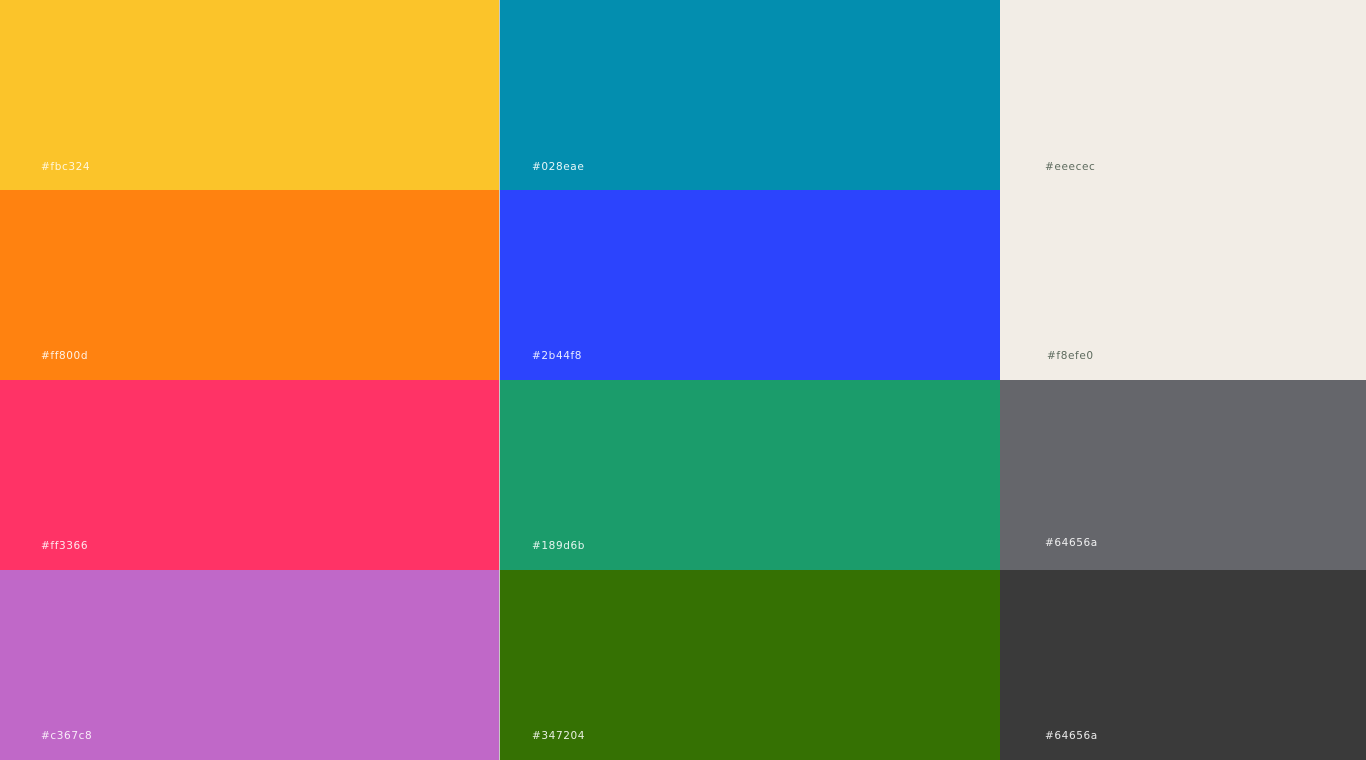 This screenshot has width=1366, height=760. Describe the element at coordinates (249, 95) in the screenshot. I see `color-swatch: #fbc324` at that location.